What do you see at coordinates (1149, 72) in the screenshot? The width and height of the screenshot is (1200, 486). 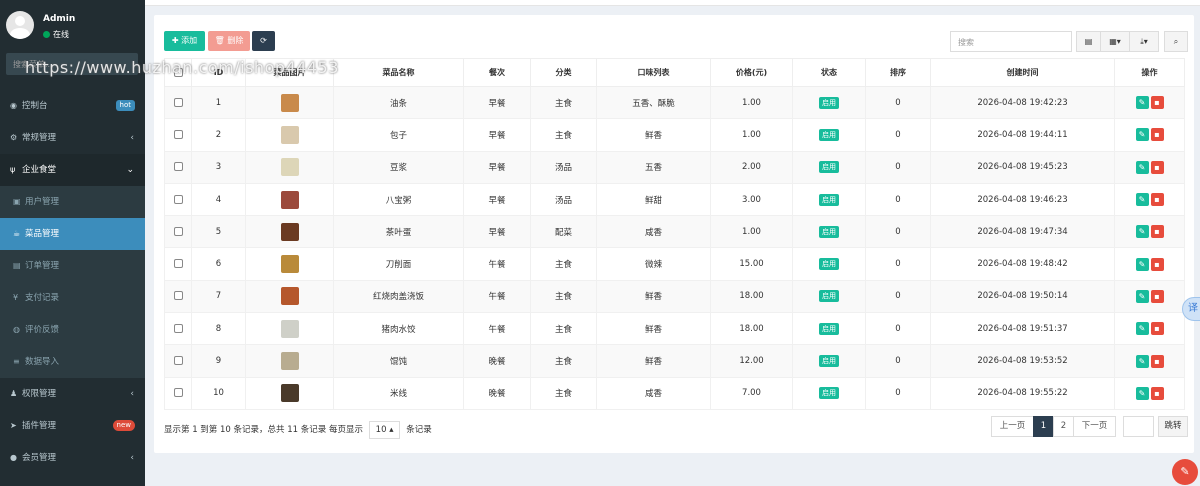 I see `column-header: 操作` at bounding box center [1149, 72].